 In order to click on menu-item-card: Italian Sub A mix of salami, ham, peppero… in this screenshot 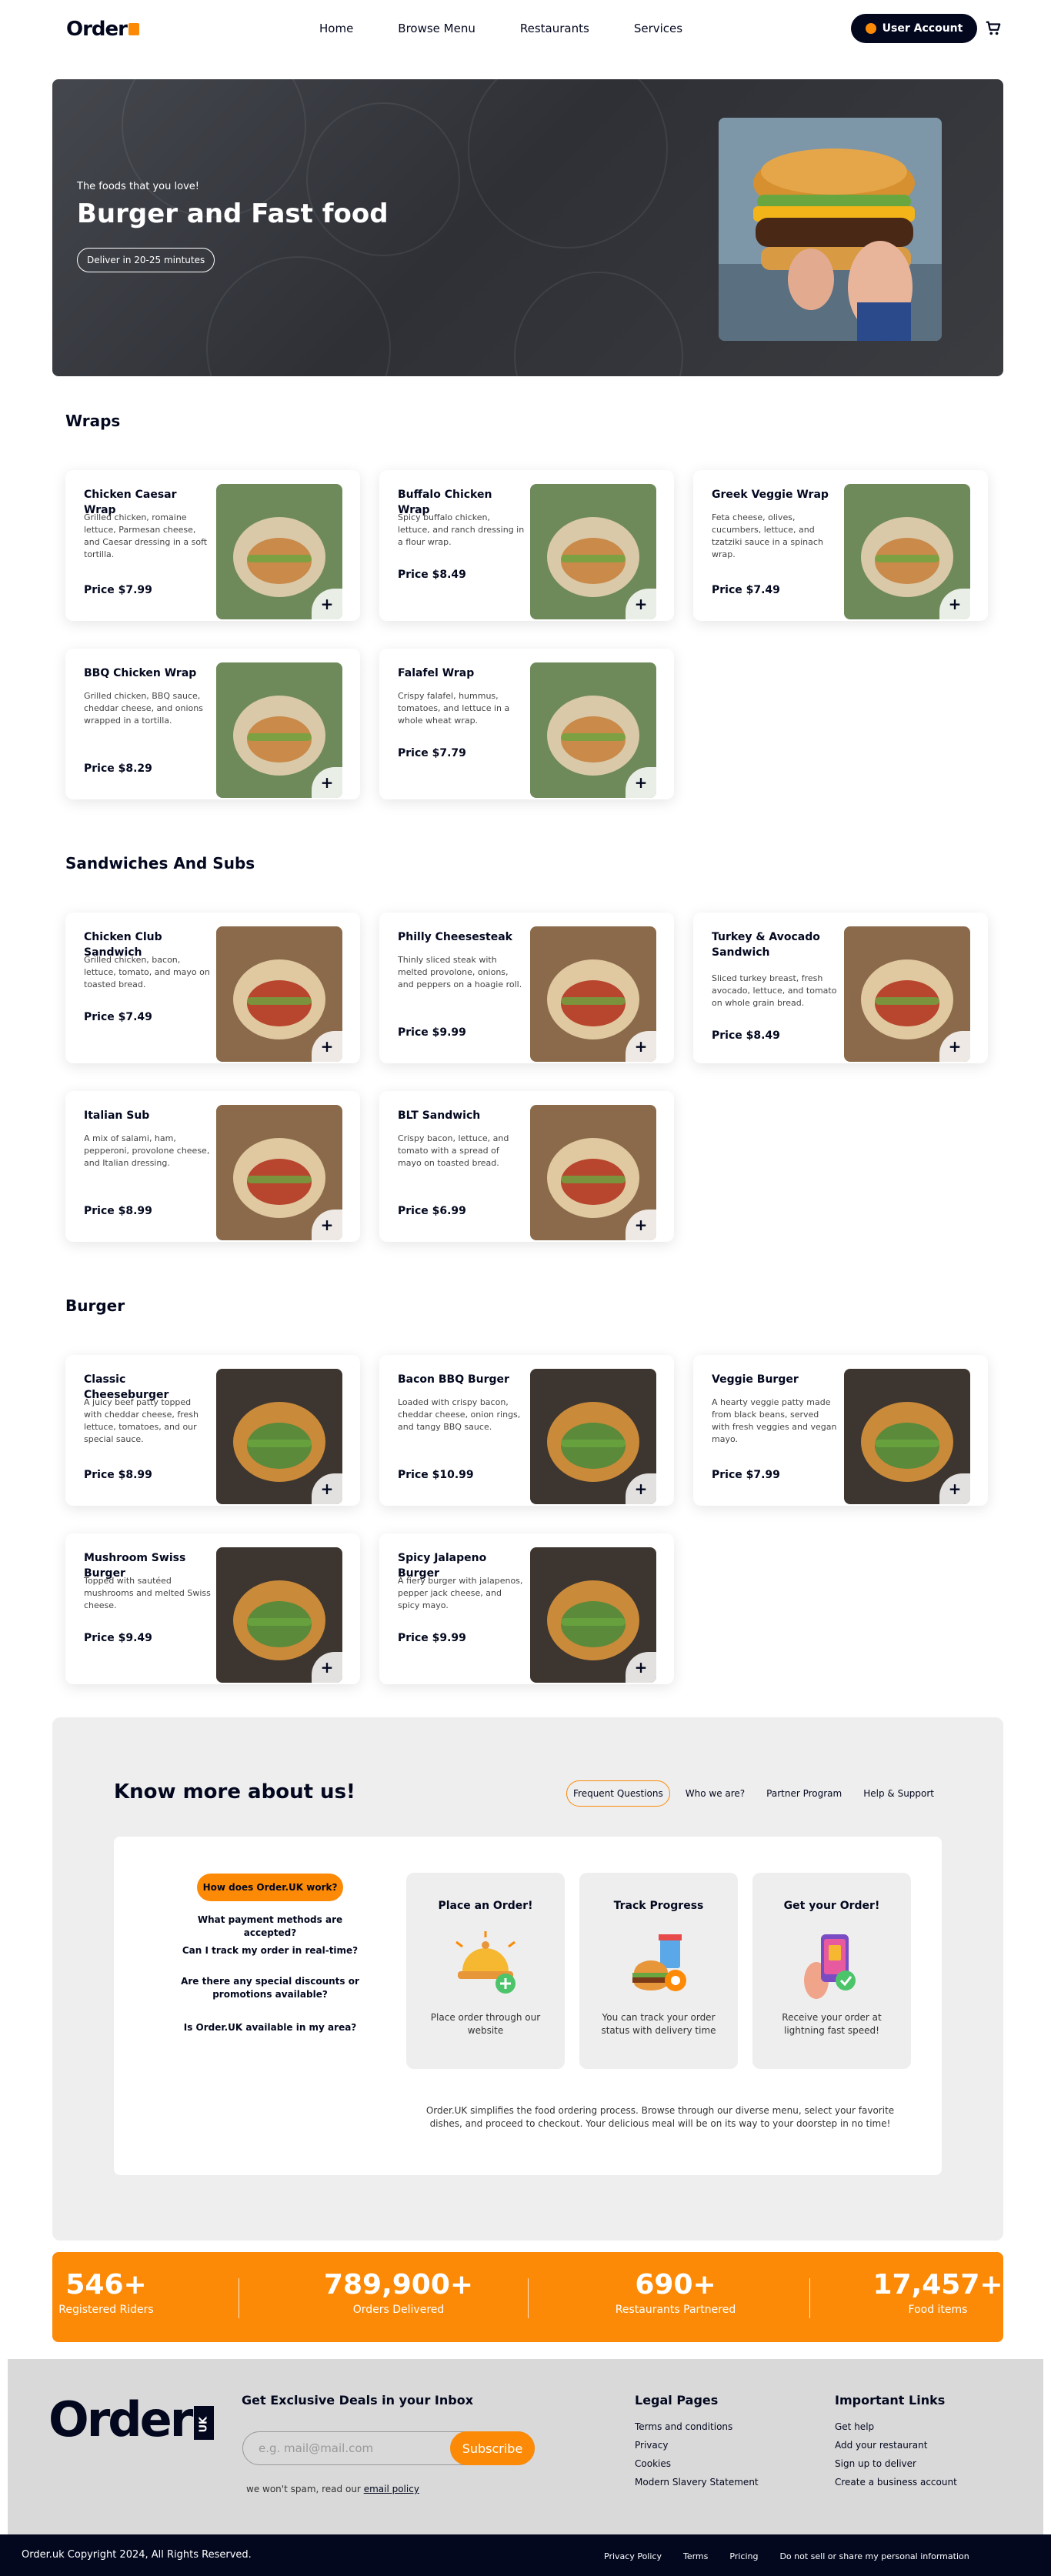, I will do `click(212, 1166)`.